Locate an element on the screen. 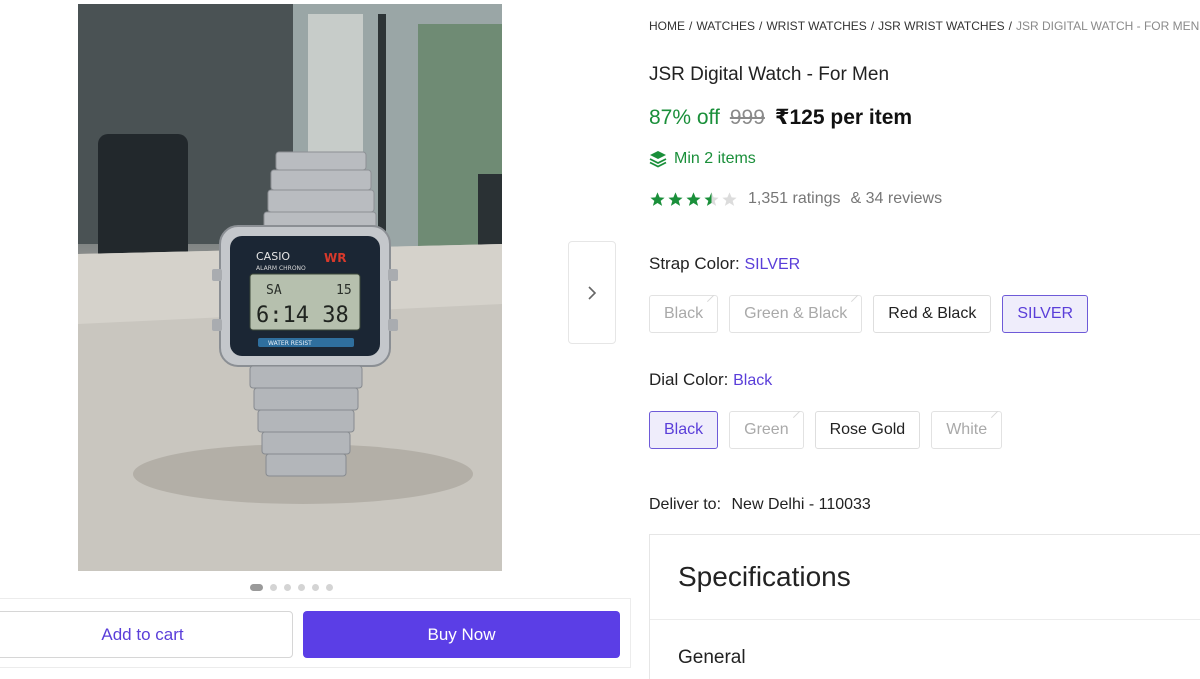 This screenshot has height=679, width=1200. specifications-card: Specifications General is located at coordinates (924, 606).